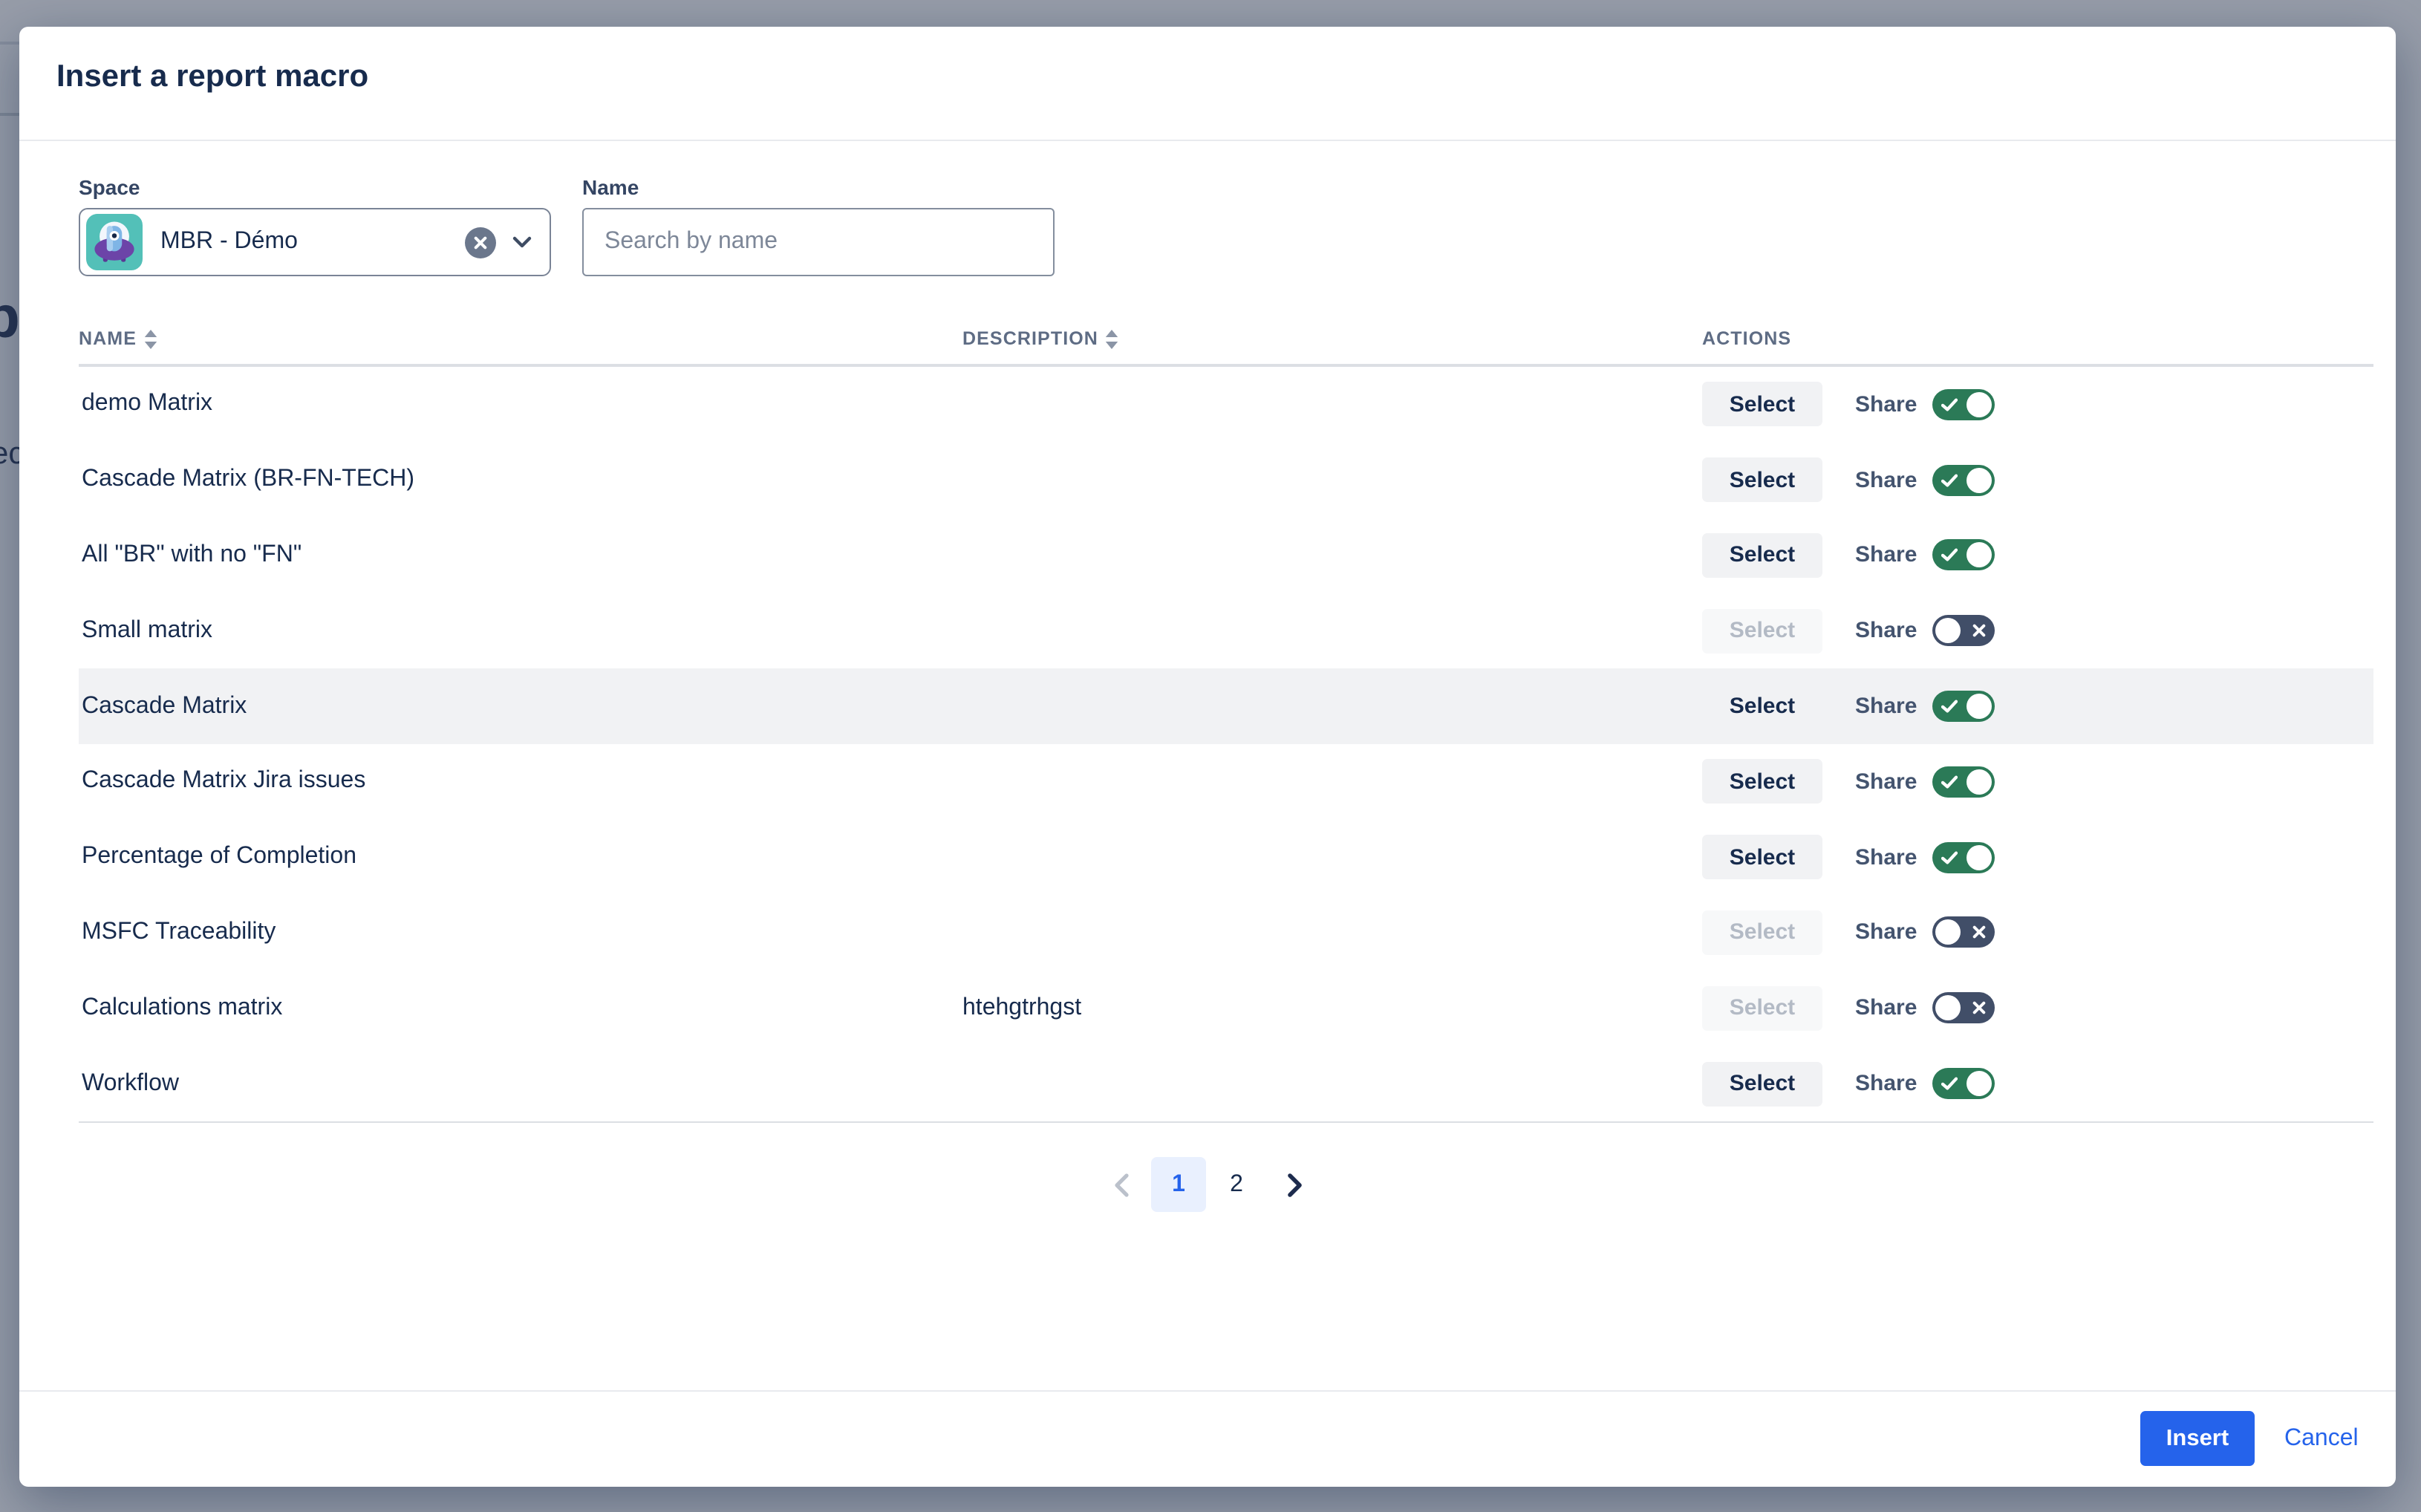 Image resolution: width=2421 pixels, height=1512 pixels. I want to click on table-row: Cascade Matrix Select Share, so click(1226, 706).